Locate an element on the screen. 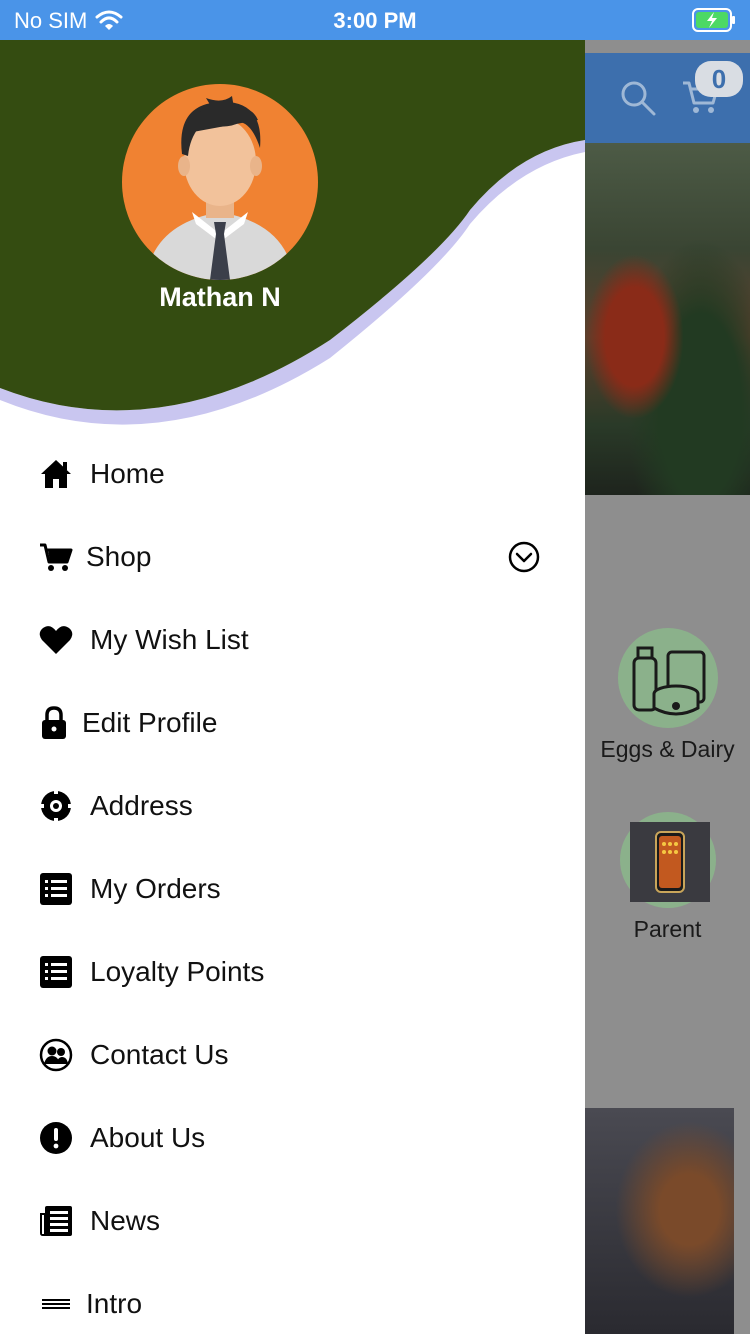  menu-item-label: Edit Profile is located at coordinates (150, 722).